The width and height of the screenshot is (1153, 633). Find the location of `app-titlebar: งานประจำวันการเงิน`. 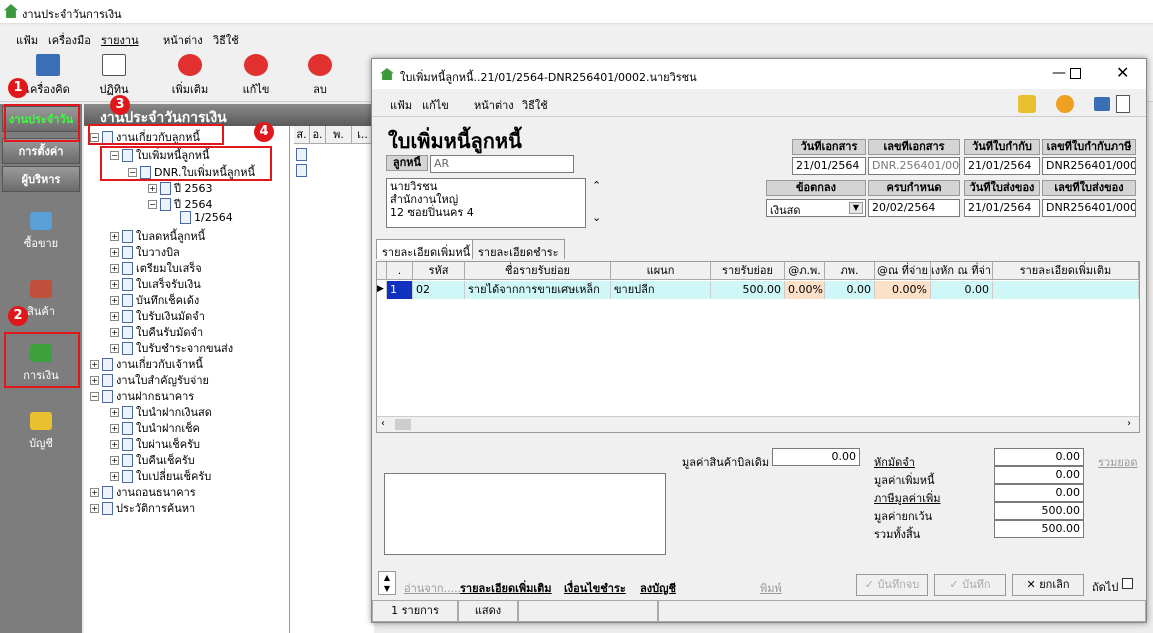

app-titlebar: งานประจำวันการเงิน is located at coordinates (576, 12).